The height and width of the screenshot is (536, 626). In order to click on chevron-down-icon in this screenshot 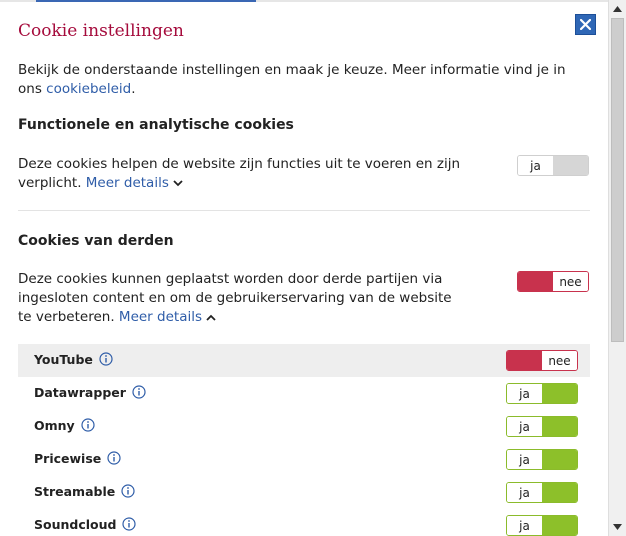, I will do `click(178, 182)`.